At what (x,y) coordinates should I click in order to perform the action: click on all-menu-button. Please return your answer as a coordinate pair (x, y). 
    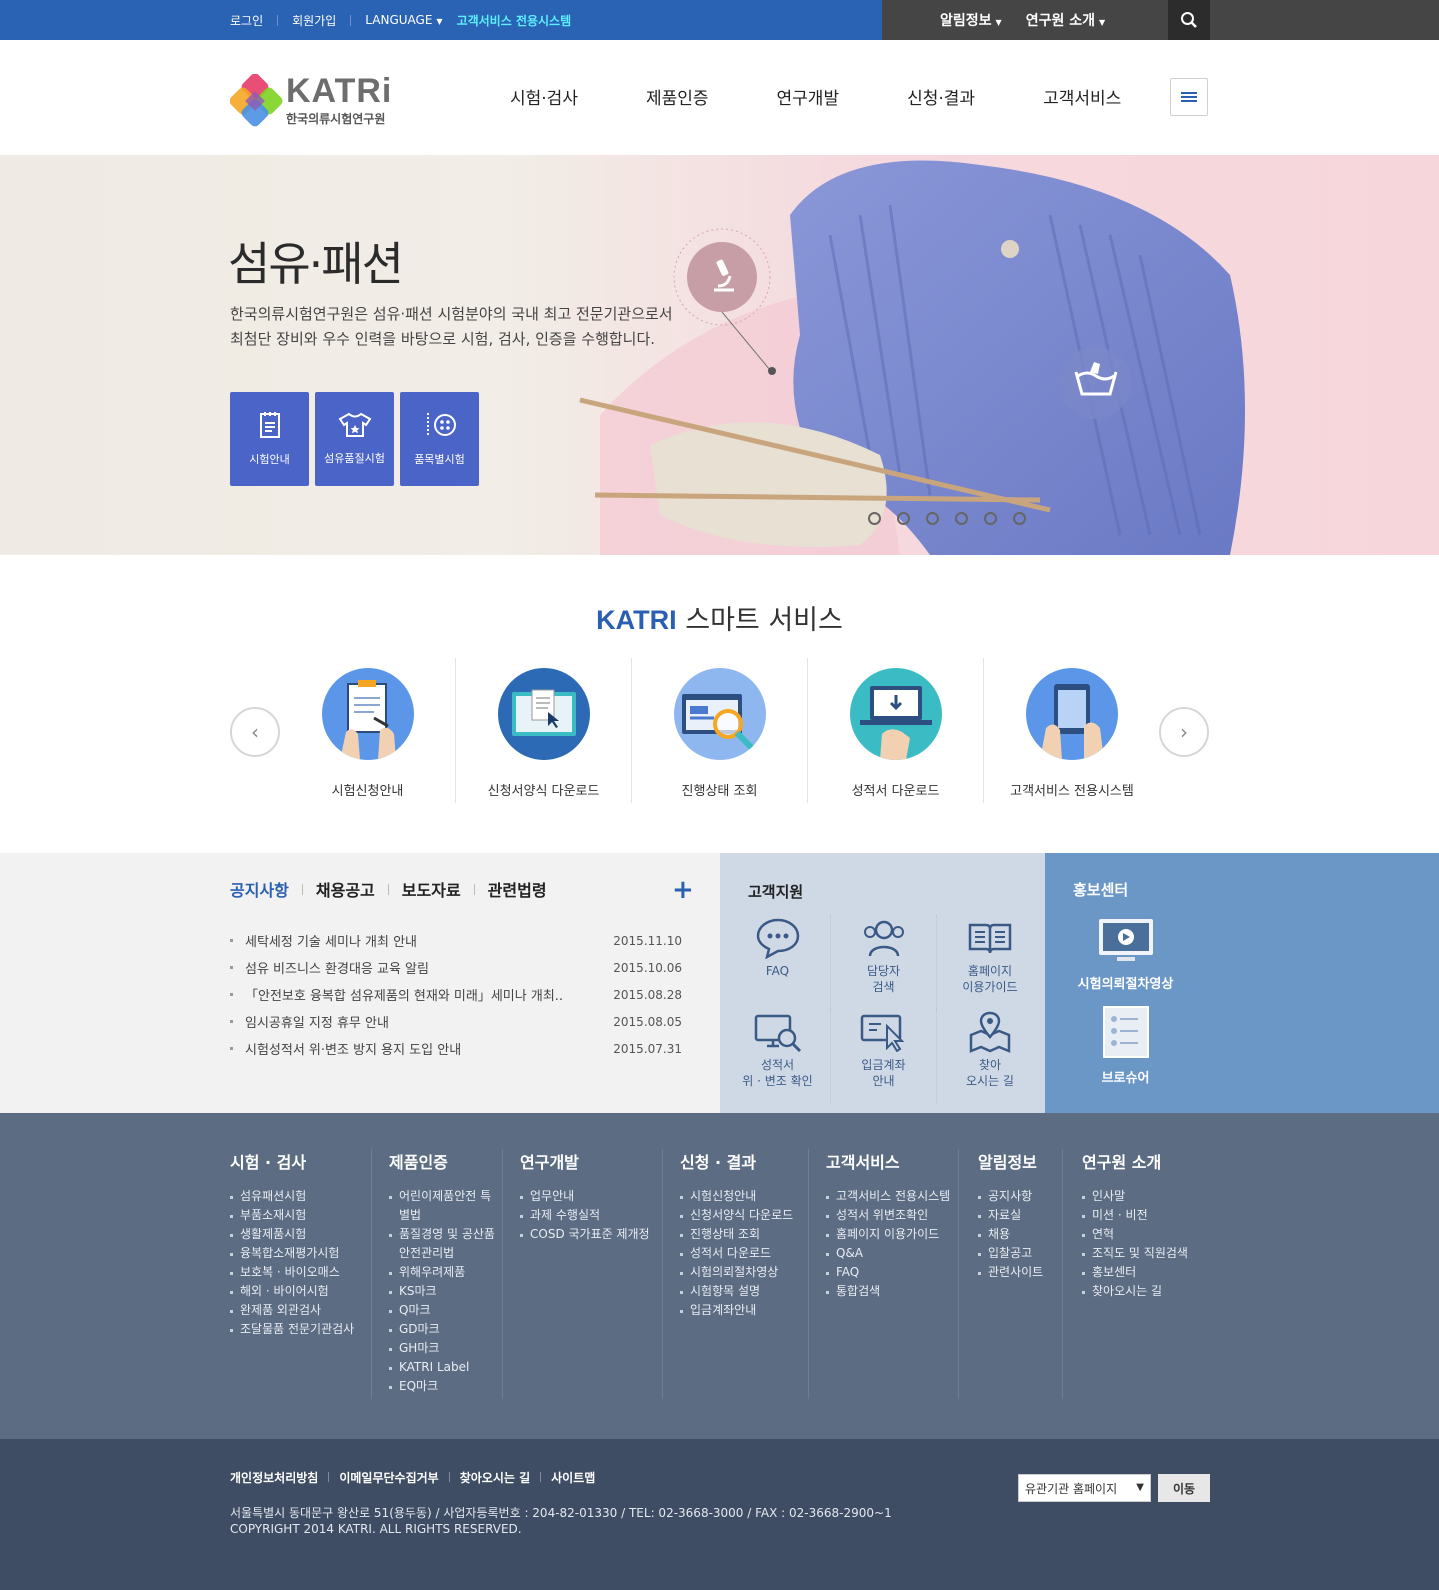
    Looking at the image, I should click on (1189, 97).